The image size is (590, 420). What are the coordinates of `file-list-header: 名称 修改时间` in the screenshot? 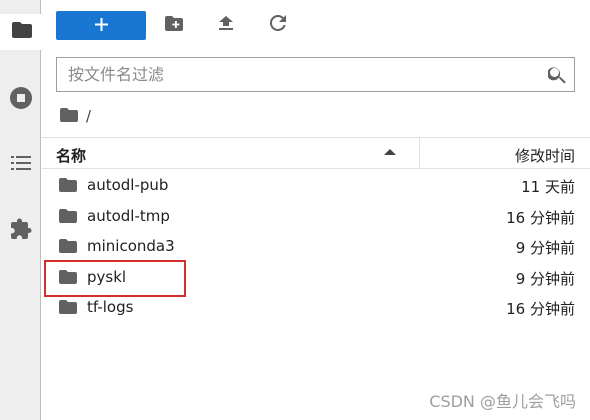 It's located at (316, 153).